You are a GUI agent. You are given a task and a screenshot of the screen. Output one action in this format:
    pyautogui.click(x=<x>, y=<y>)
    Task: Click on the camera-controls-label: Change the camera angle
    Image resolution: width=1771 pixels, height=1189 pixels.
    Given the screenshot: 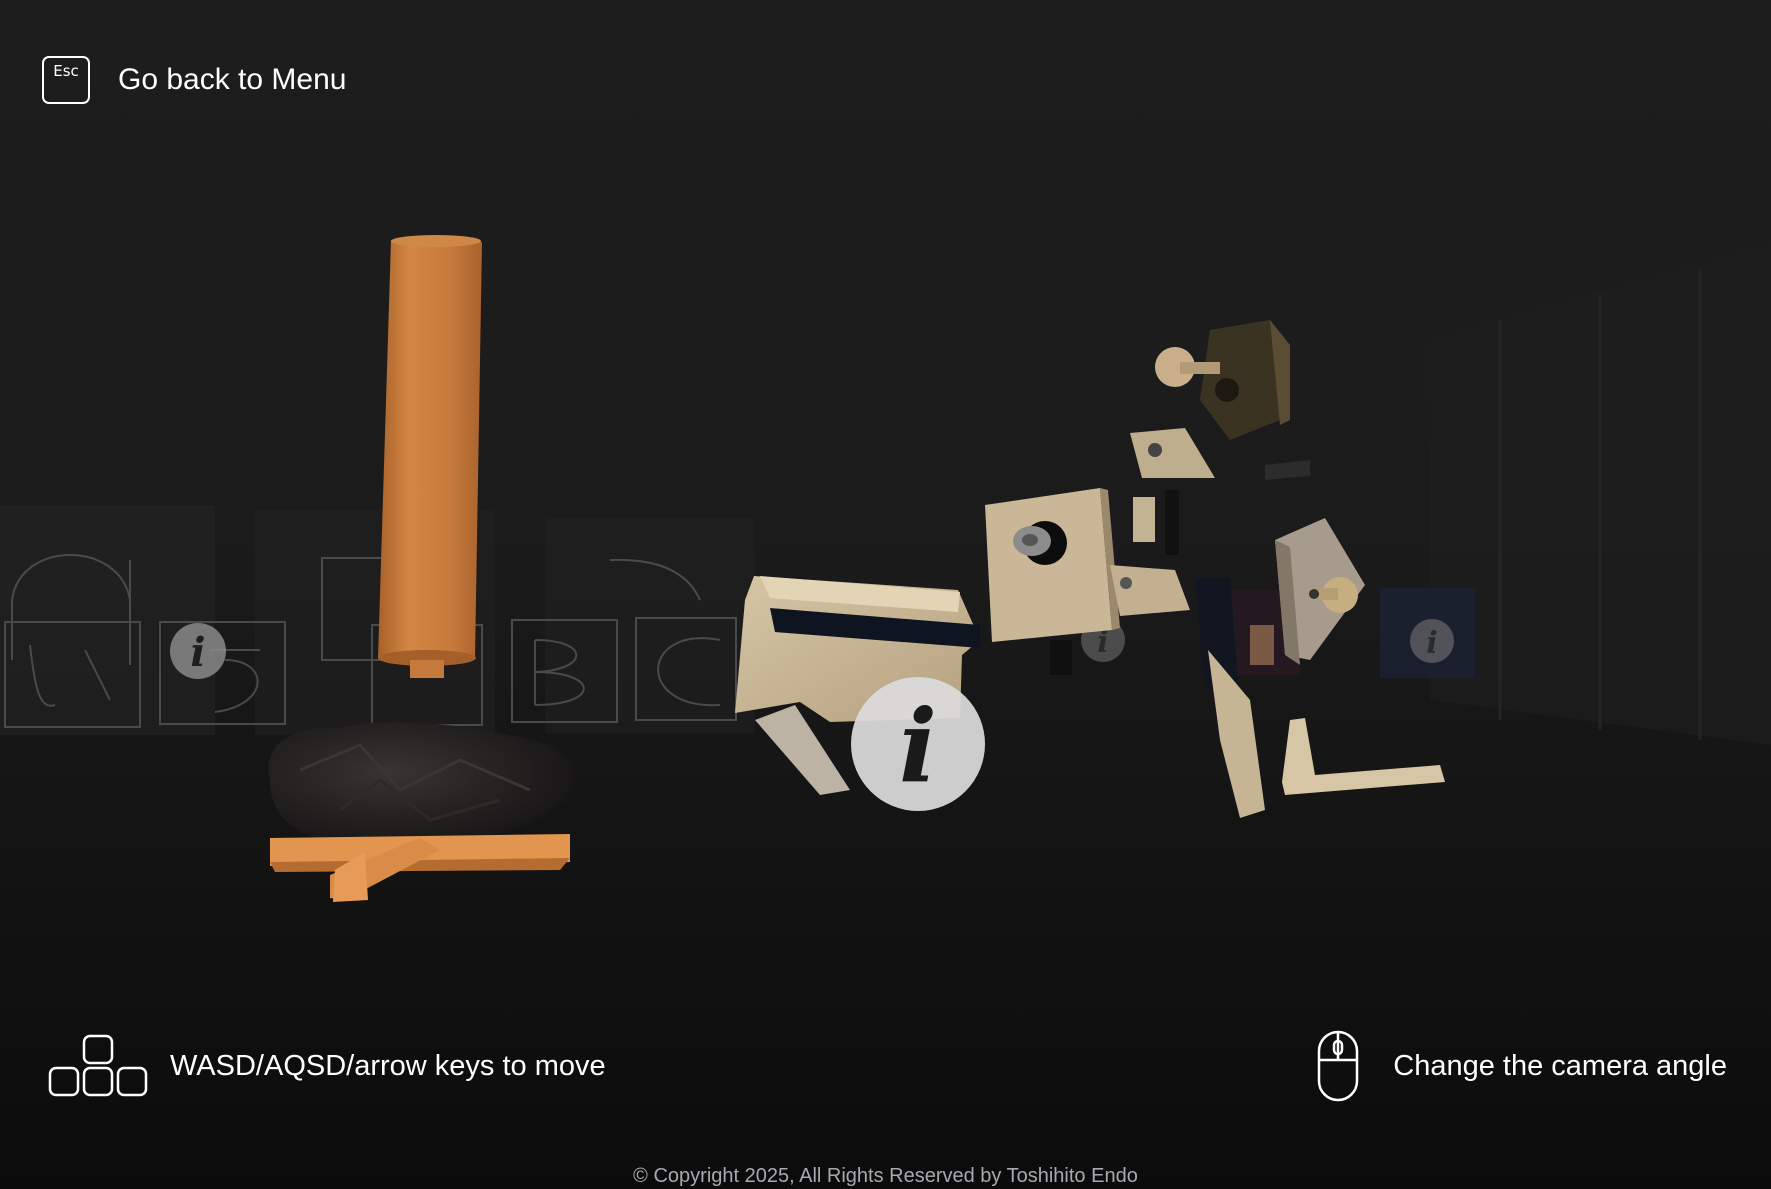 What is the action you would take?
    pyautogui.click(x=1560, y=1065)
    